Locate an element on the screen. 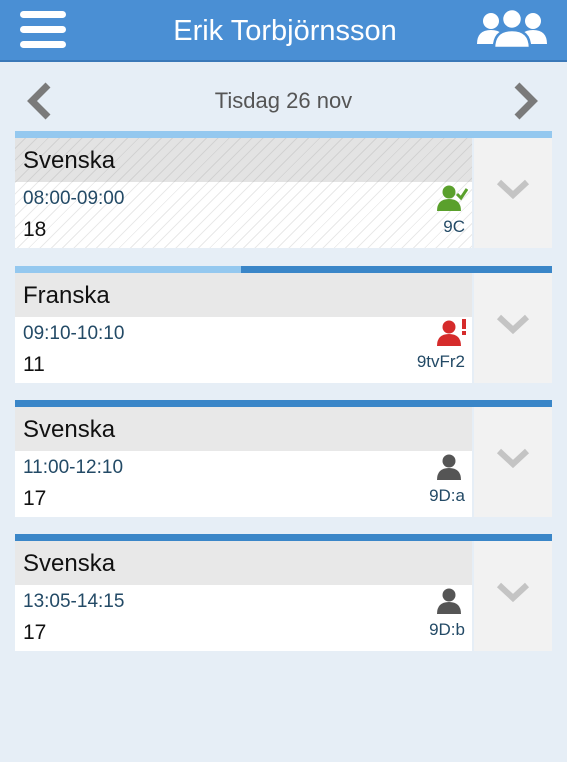  lesson-group: 9C is located at coordinates (454, 226).